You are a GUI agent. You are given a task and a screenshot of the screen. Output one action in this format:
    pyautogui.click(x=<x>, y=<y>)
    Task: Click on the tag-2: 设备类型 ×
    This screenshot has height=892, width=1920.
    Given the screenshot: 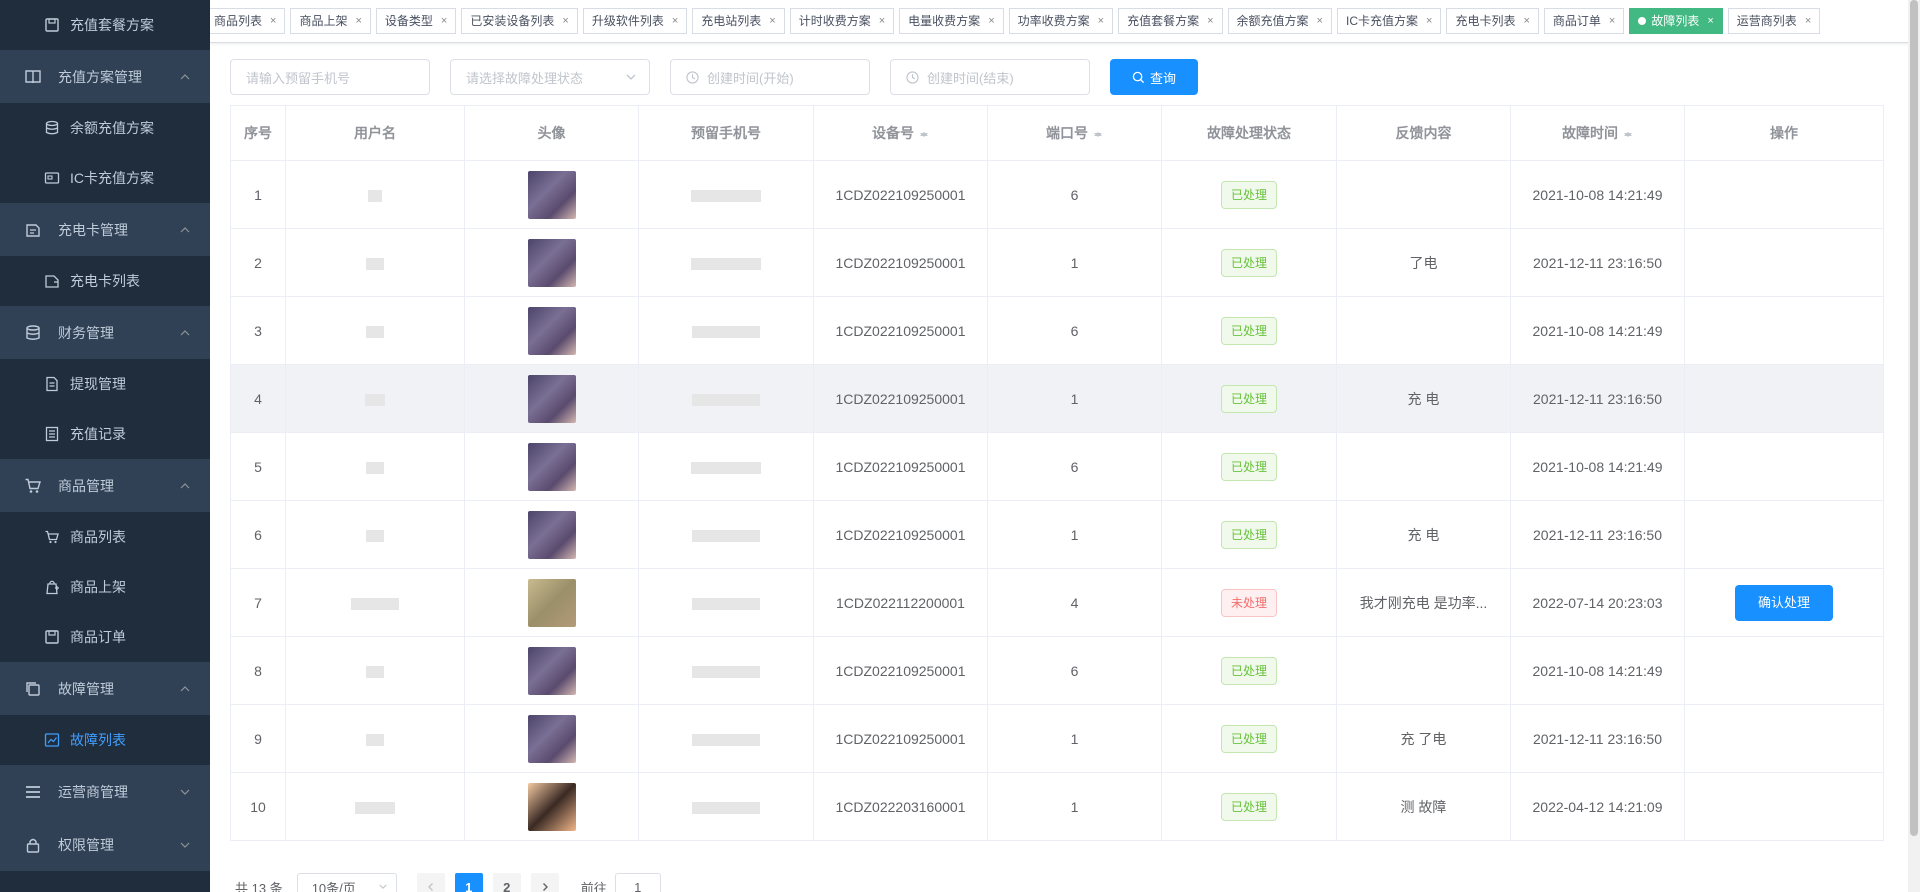 What is the action you would take?
    pyautogui.click(x=416, y=21)
    